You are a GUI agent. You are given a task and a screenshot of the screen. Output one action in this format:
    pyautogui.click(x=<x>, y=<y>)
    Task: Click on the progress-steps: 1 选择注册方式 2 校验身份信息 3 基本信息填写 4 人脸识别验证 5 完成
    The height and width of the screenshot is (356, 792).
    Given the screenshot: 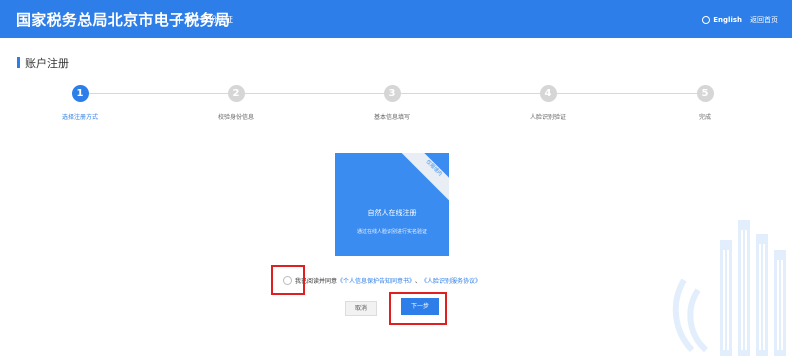 What is the action you would take?
    pyautogui.click(x=396, y=102)
    